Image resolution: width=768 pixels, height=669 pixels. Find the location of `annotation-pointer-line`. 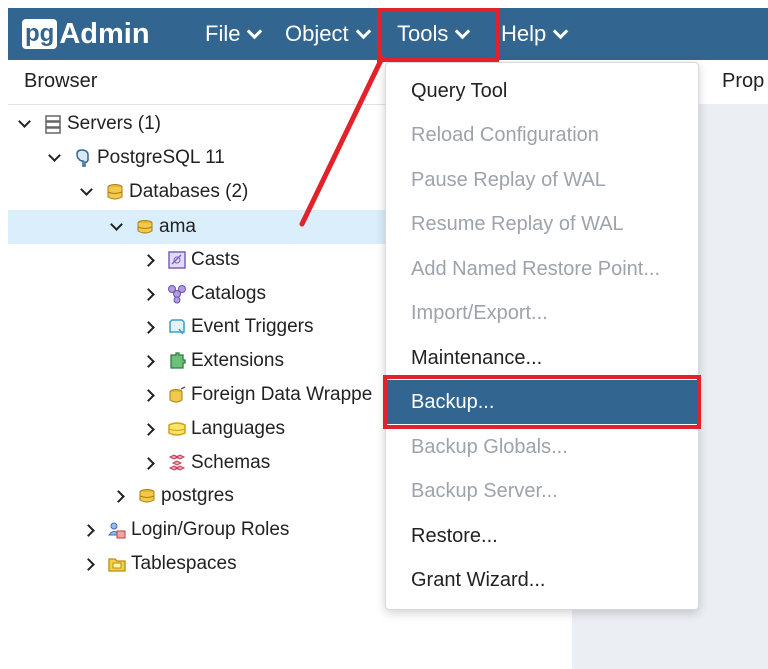

annotation-pointer-line is located at coordinates (342, 141).